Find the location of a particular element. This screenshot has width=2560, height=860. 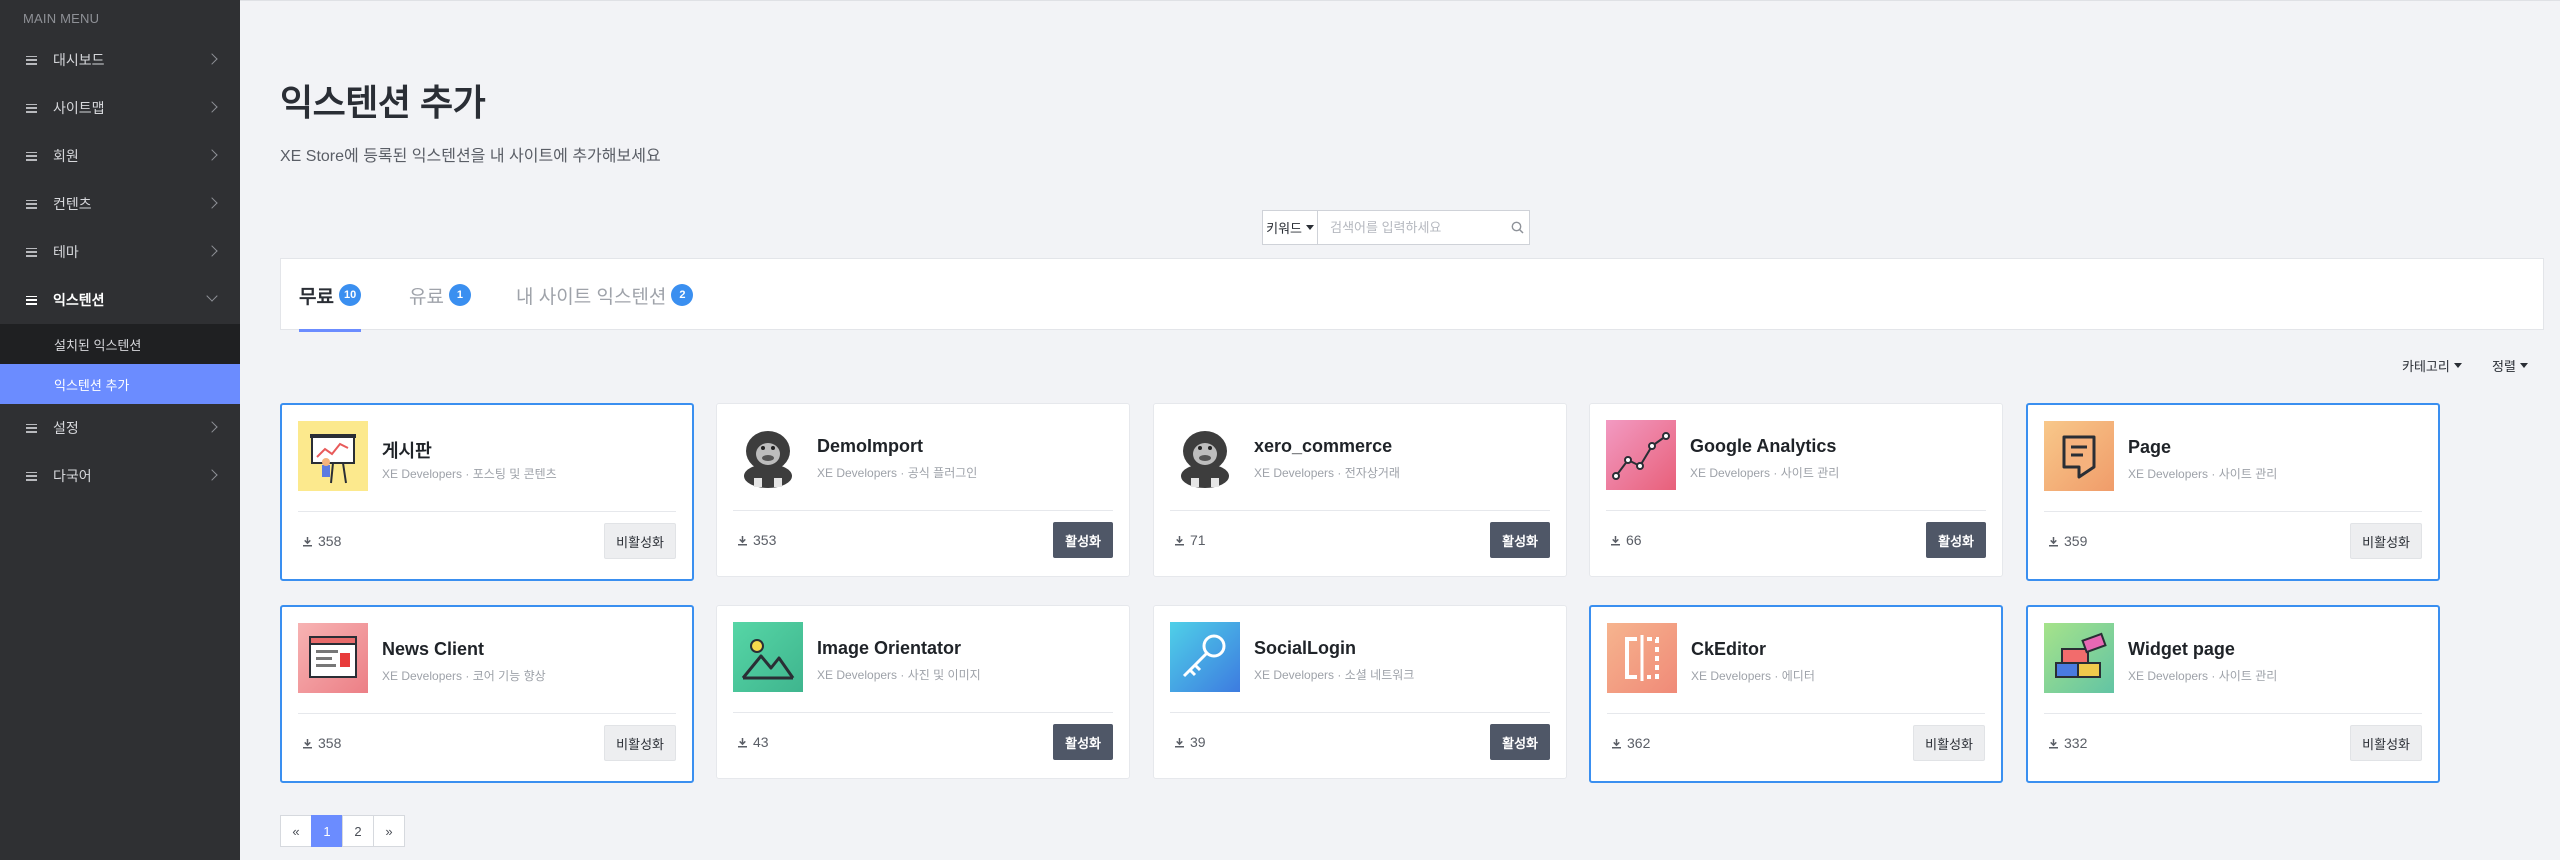

download-count-value: 71 is located at coordinates (1198, 540).